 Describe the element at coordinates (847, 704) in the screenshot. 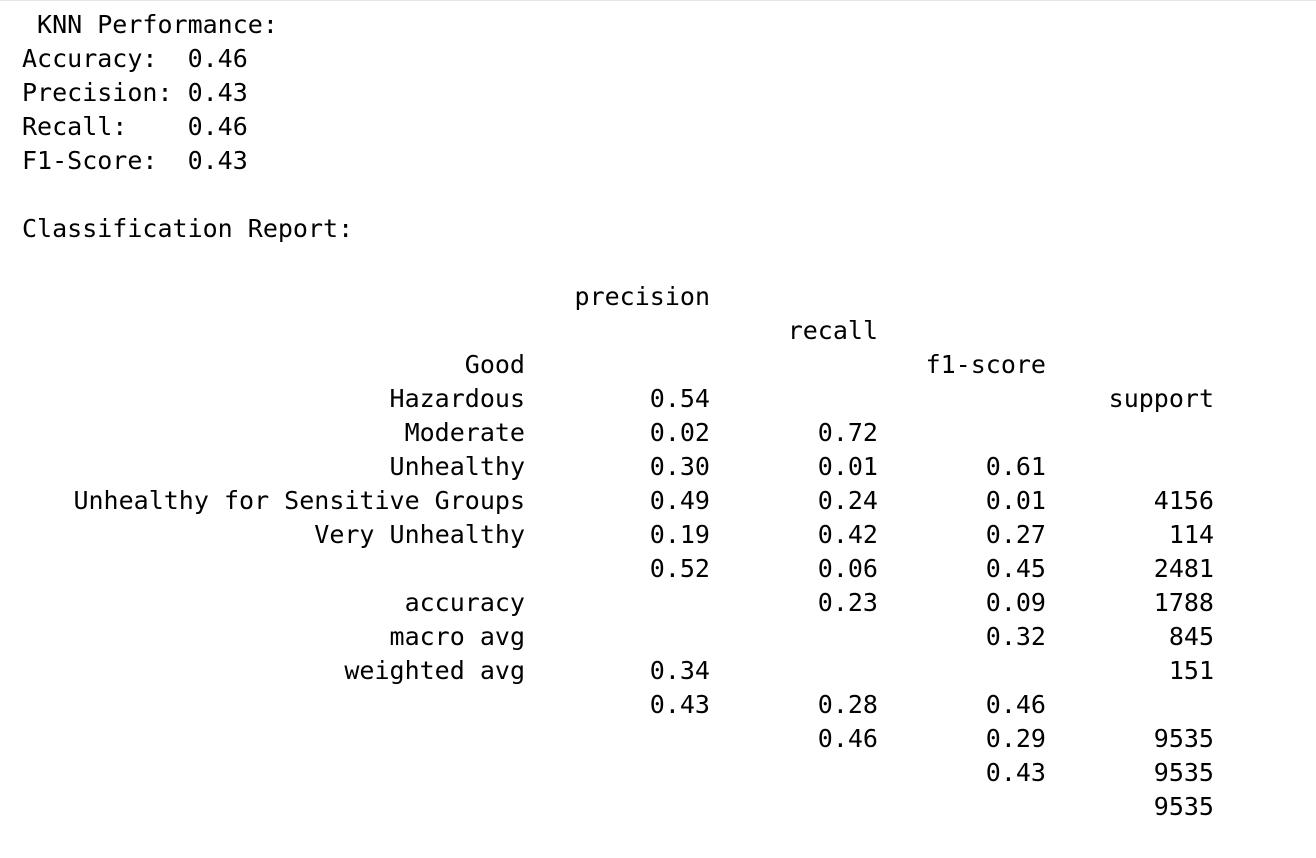

I see `recall-value: 0.28` at that location.